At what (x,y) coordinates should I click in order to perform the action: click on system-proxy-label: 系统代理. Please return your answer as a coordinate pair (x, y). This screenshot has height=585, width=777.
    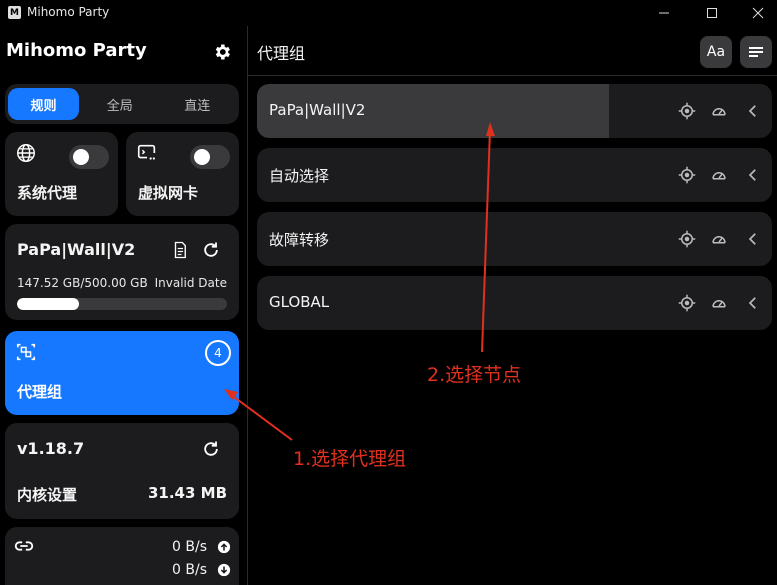
    Looking at the image, I should click on (47, 193).